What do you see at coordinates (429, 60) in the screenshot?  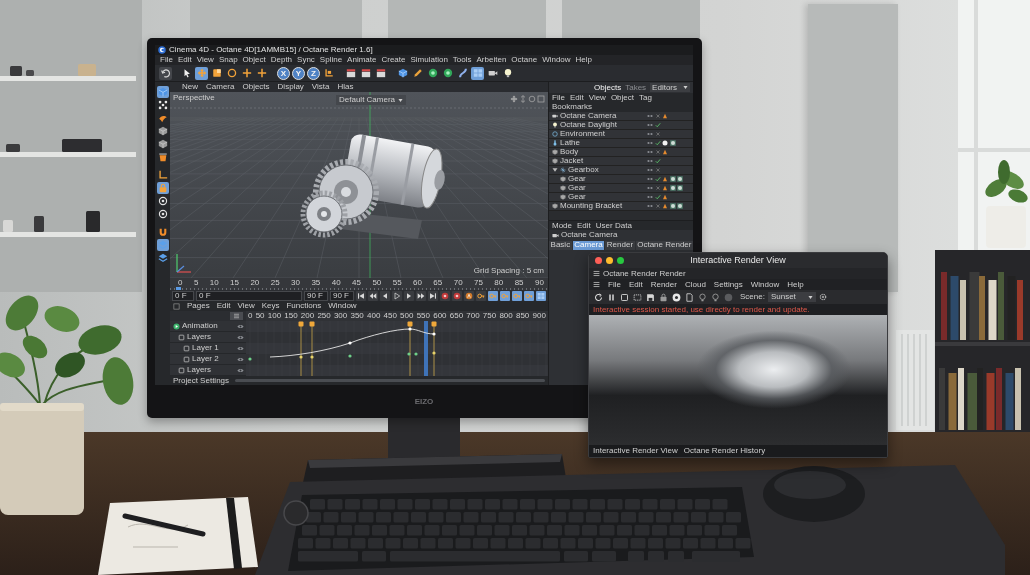 I see `menu-item: Simulation` at bounding box center [429, 60].